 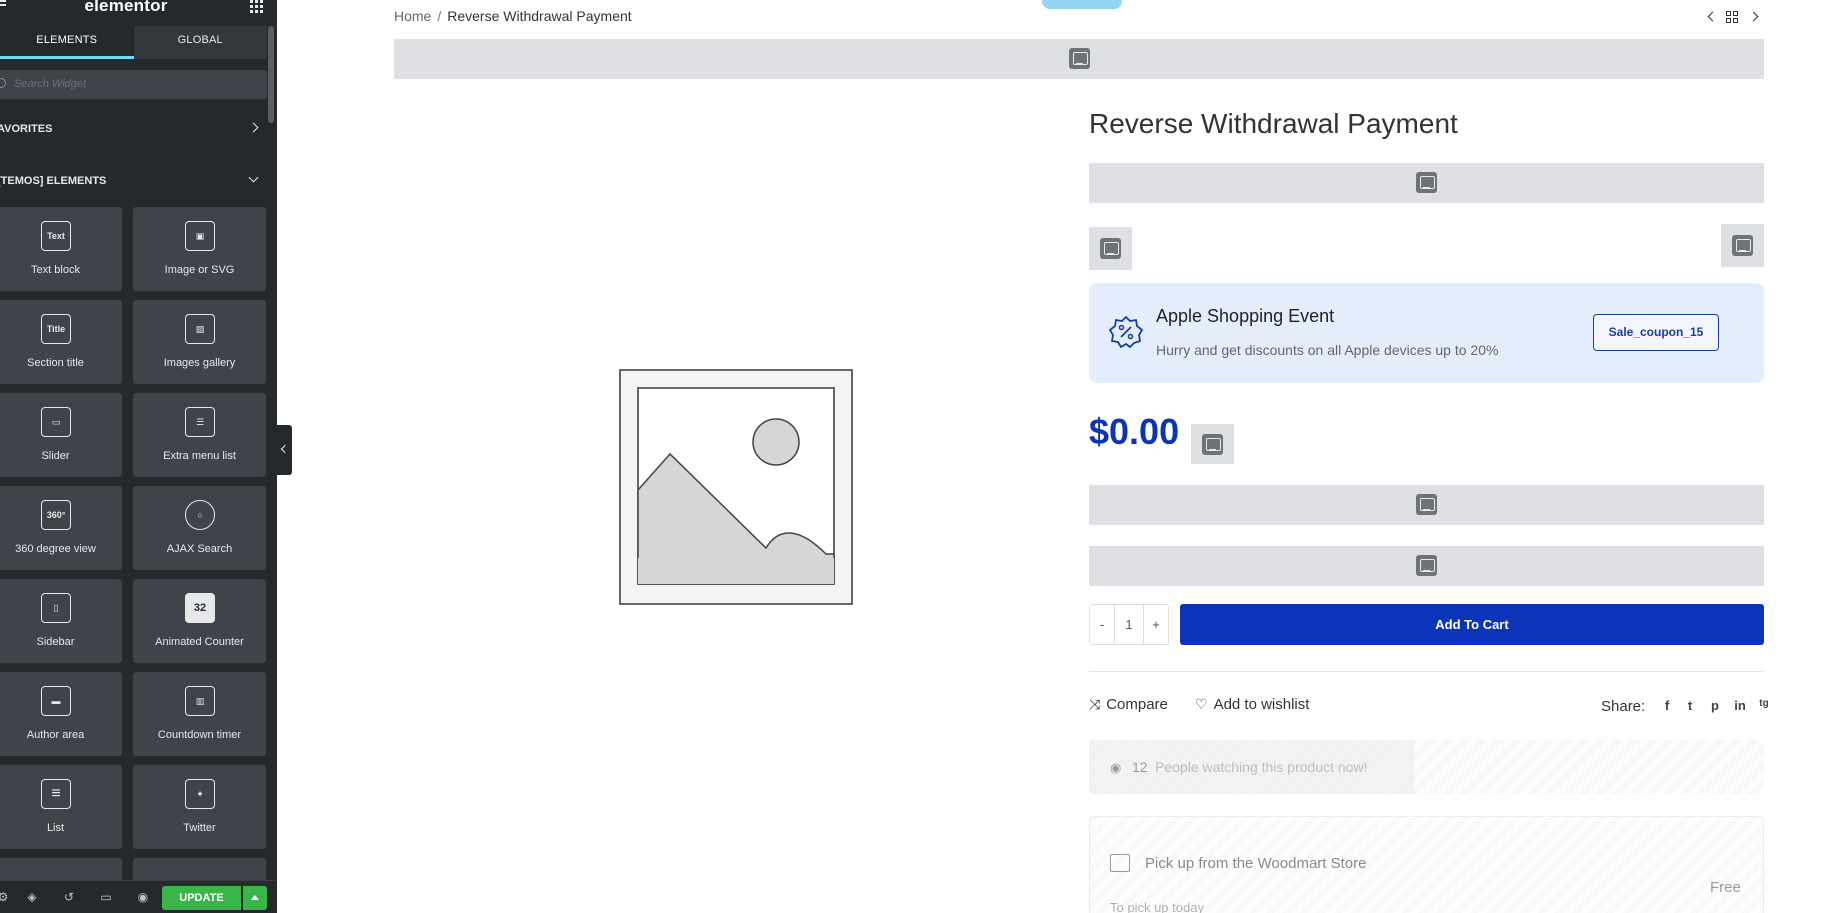 I want to click on widget-label: Extra menu list, so click(x=199, y=456).